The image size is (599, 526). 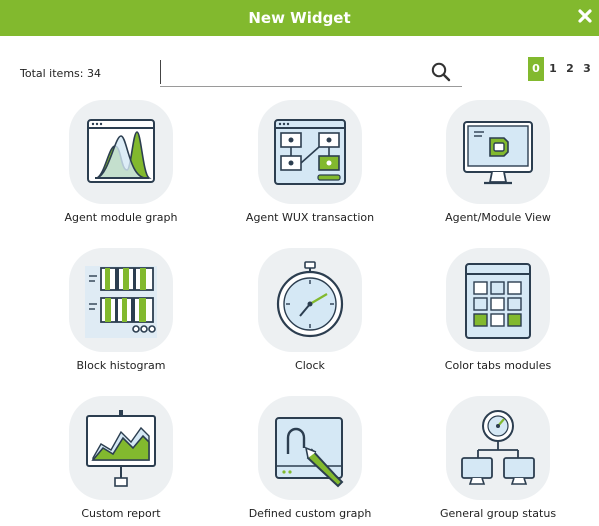 I want to click on search-box, so click(x=311, y=72).